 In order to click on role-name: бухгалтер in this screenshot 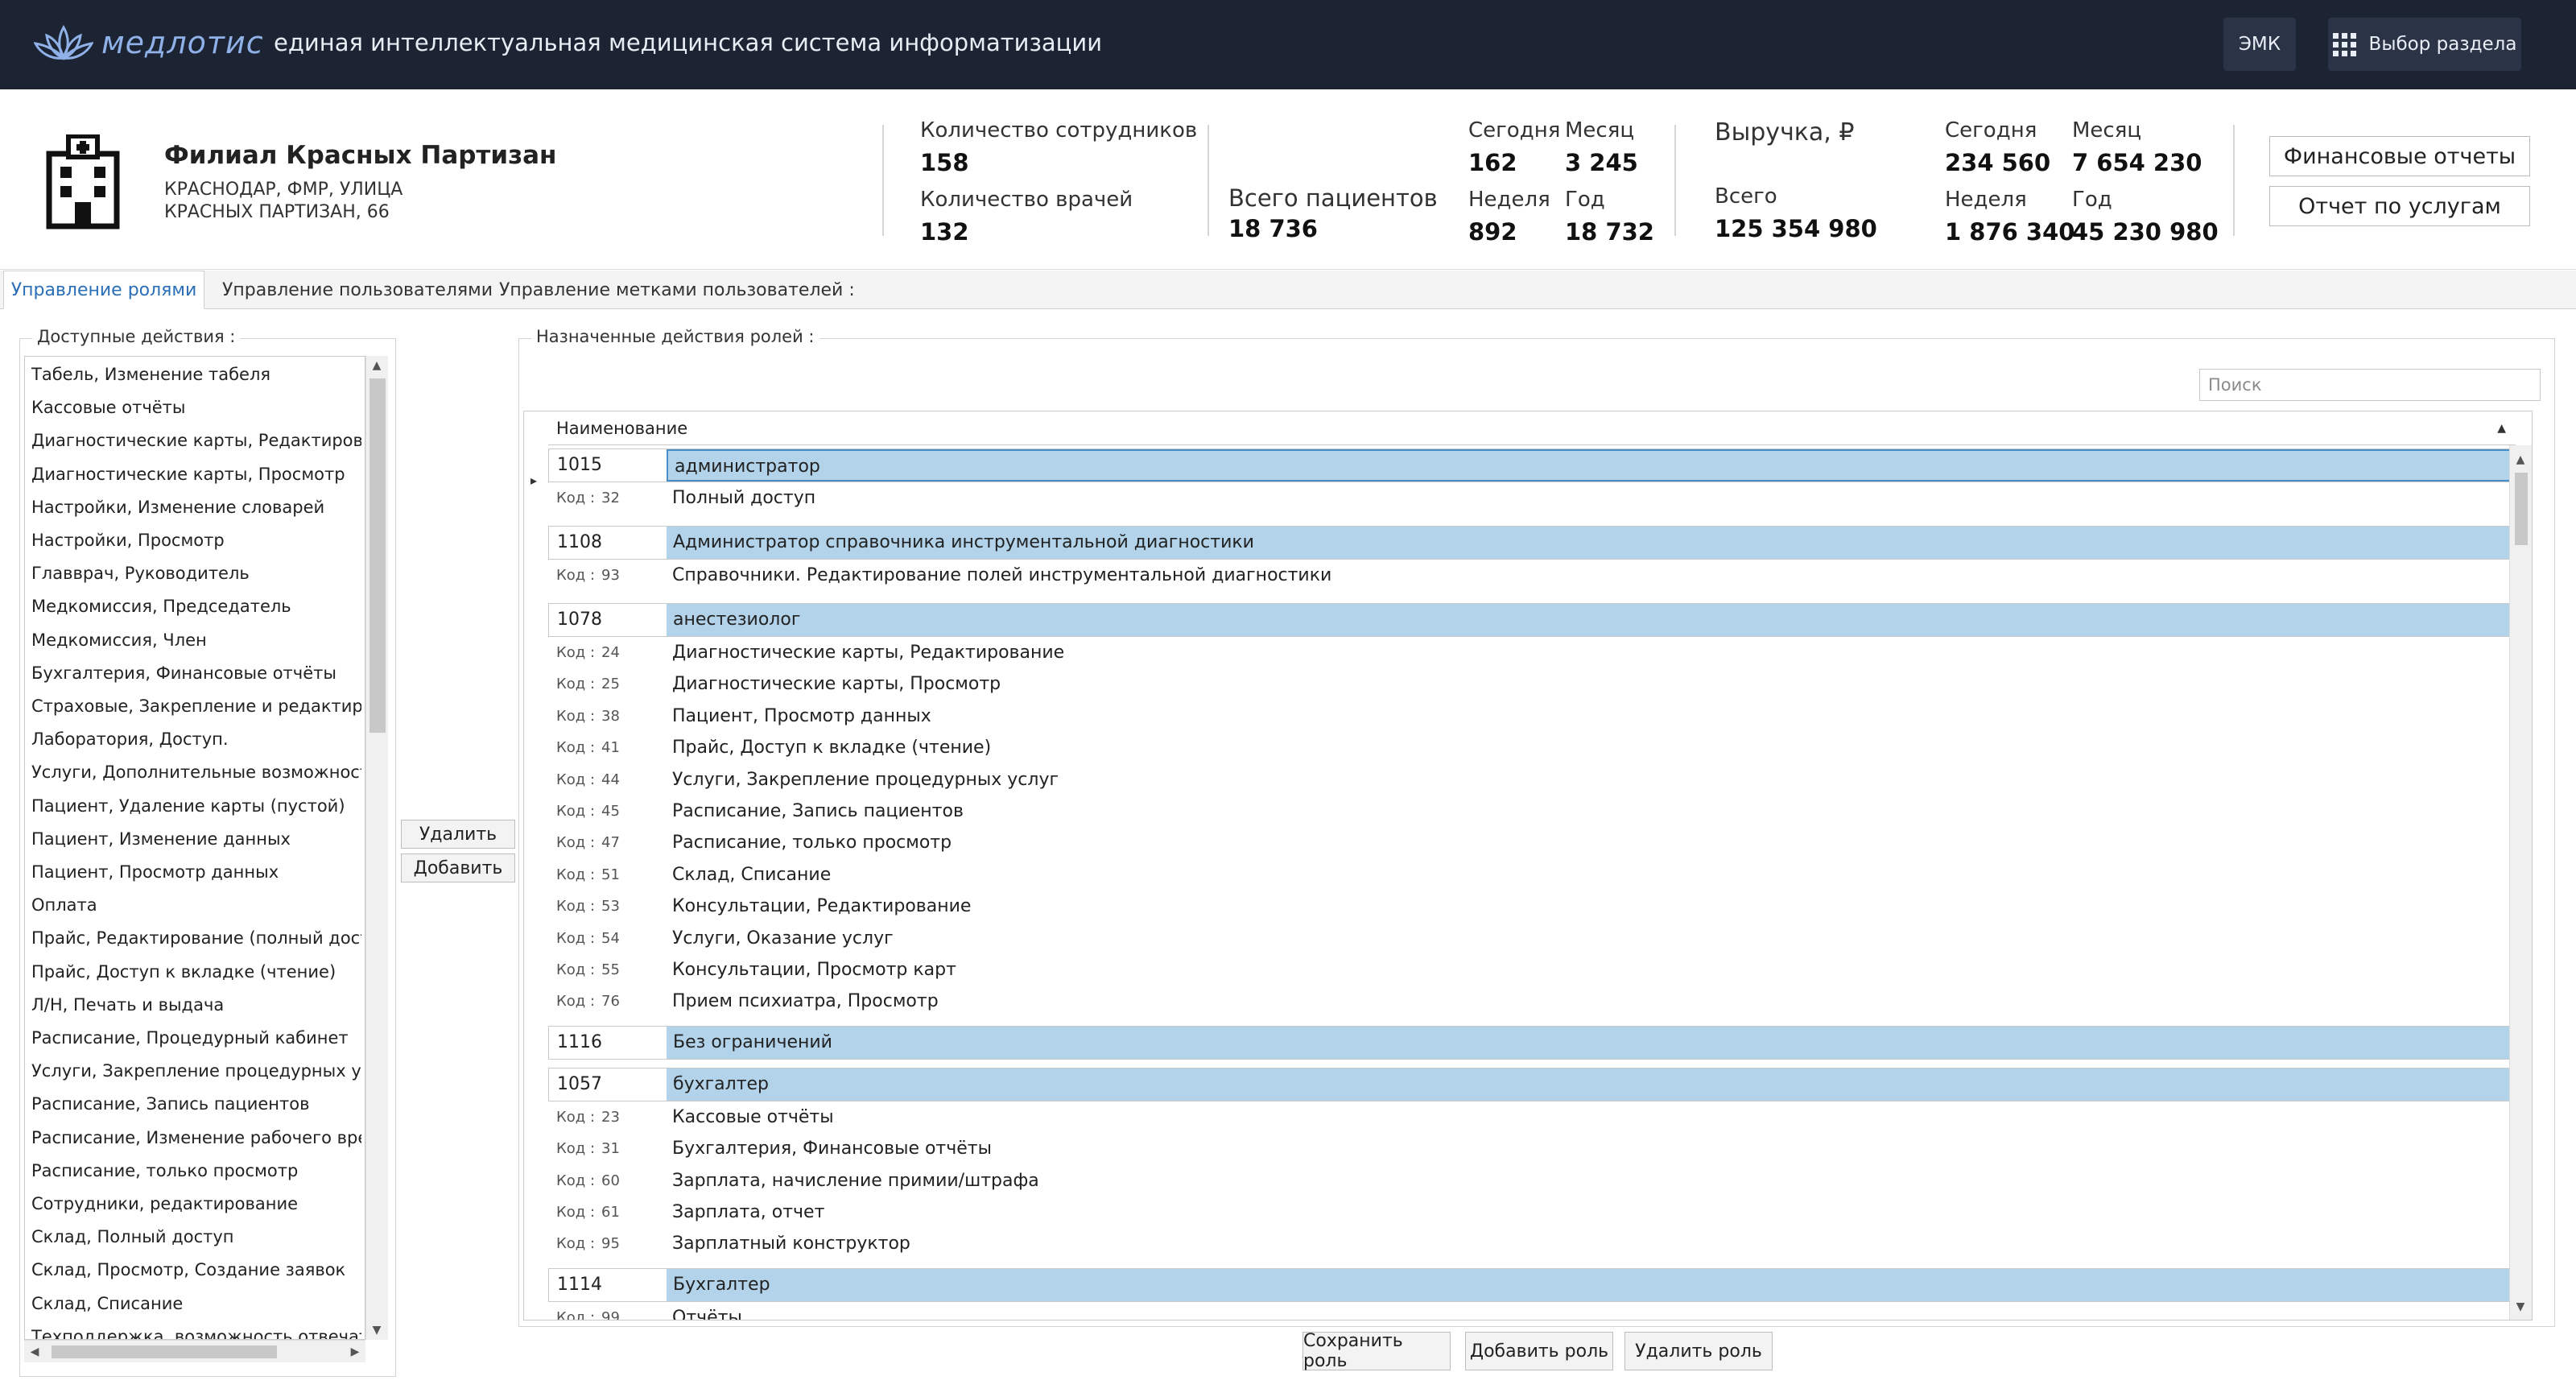, I will do `click(1589, 1084)`.